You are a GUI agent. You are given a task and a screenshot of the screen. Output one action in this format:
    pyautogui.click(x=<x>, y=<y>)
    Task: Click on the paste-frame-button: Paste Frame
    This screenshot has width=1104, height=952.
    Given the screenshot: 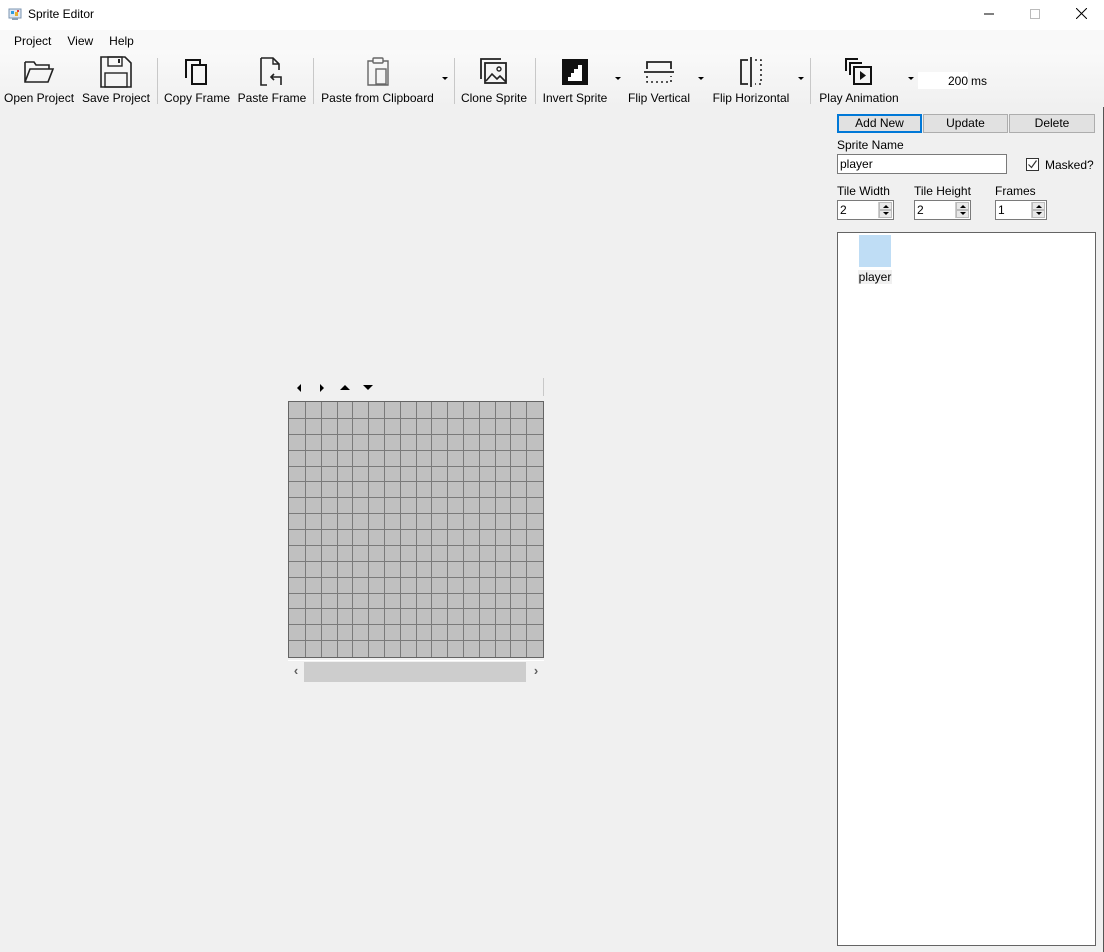 What is the action you would take?
    pyautogui.click(x=272, y=81)
    